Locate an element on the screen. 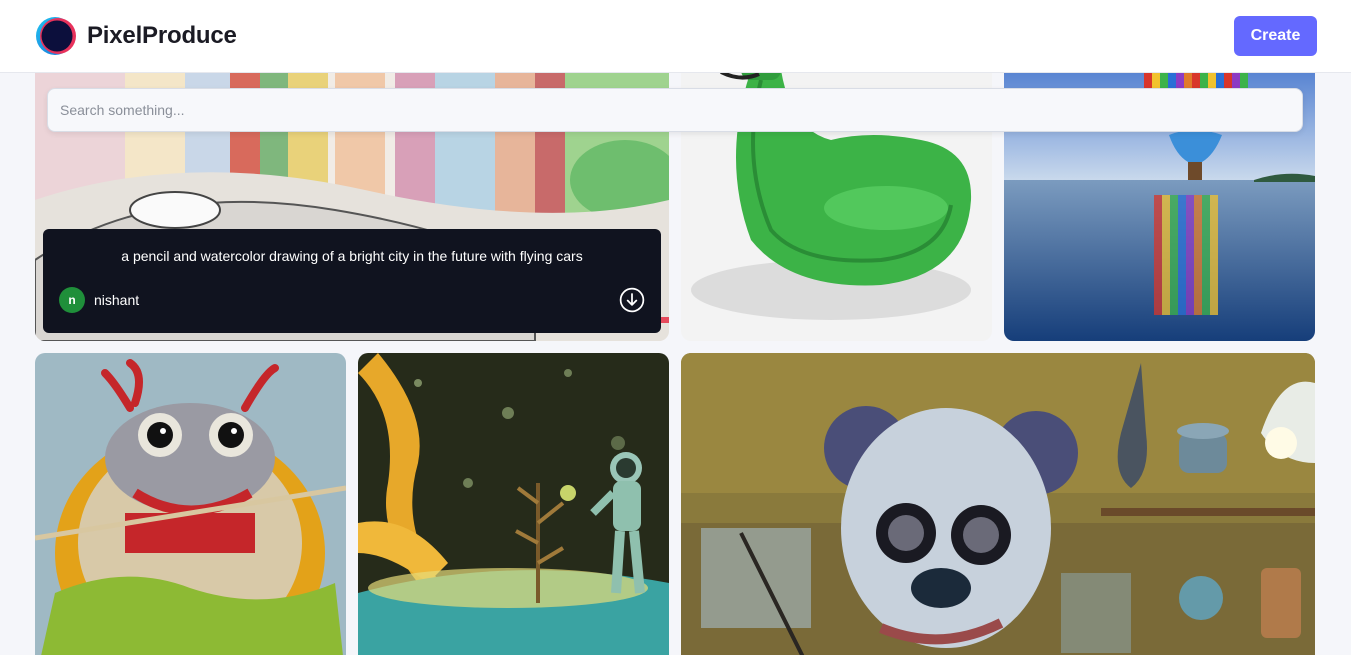 This screenshot has height=655, width=1351. create-button: Create is located at coordinates (1275, 36).